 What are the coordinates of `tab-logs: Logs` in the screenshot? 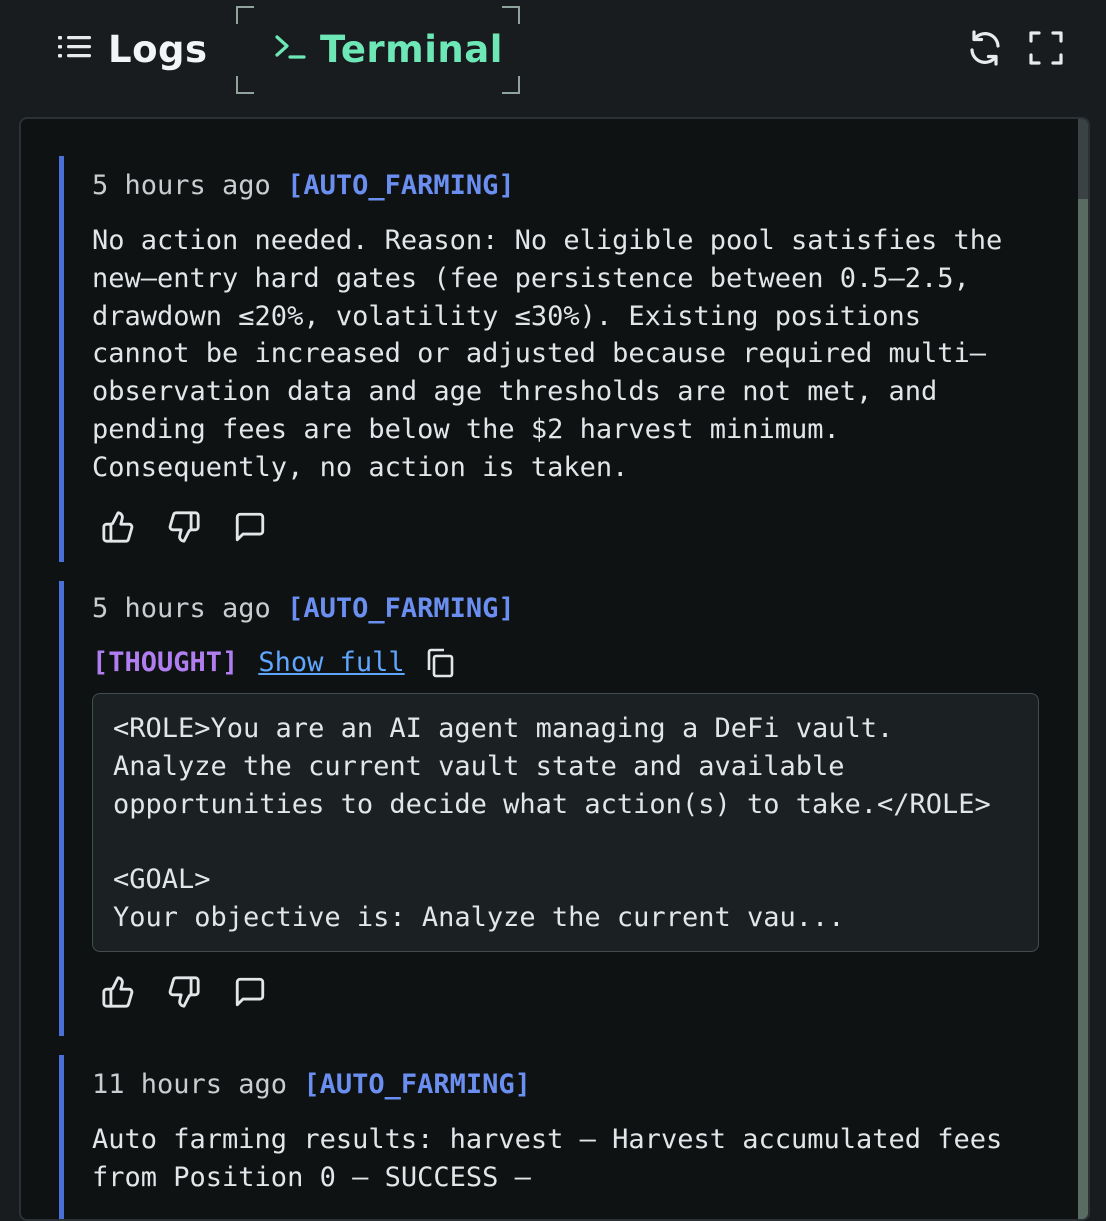 It's located at (133, 49).